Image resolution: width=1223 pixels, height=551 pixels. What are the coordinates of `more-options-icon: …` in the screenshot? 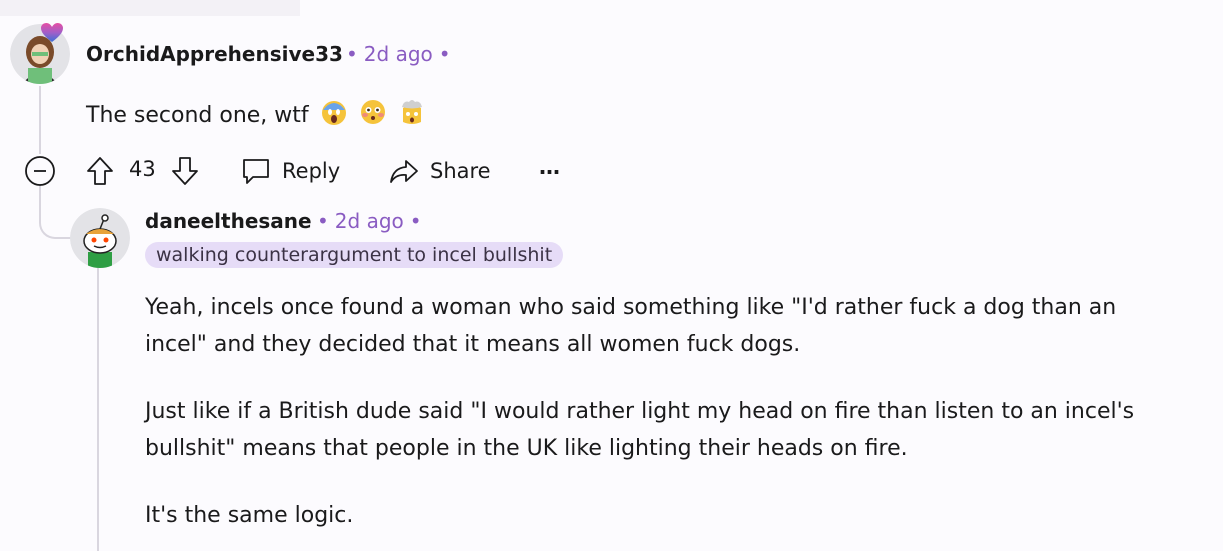 It's located at (549, 167).